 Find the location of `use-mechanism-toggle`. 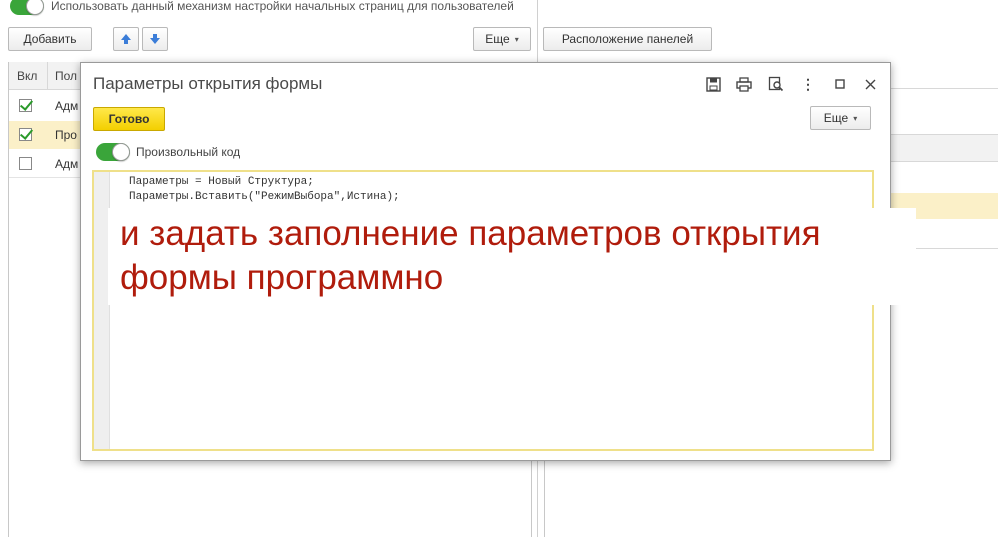

use-mechanism-toggle is located at coordinates (27, 7).